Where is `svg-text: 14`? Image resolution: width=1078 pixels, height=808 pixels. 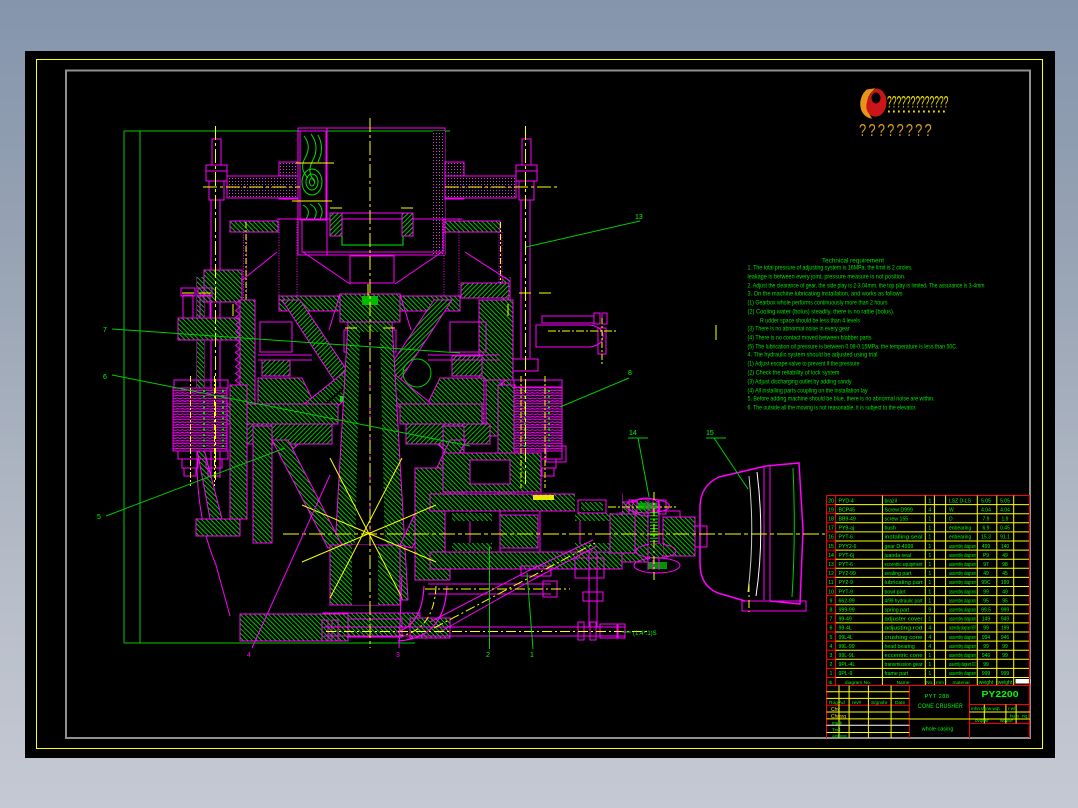
svg-text: 14 is located at coordinates (633, 433).